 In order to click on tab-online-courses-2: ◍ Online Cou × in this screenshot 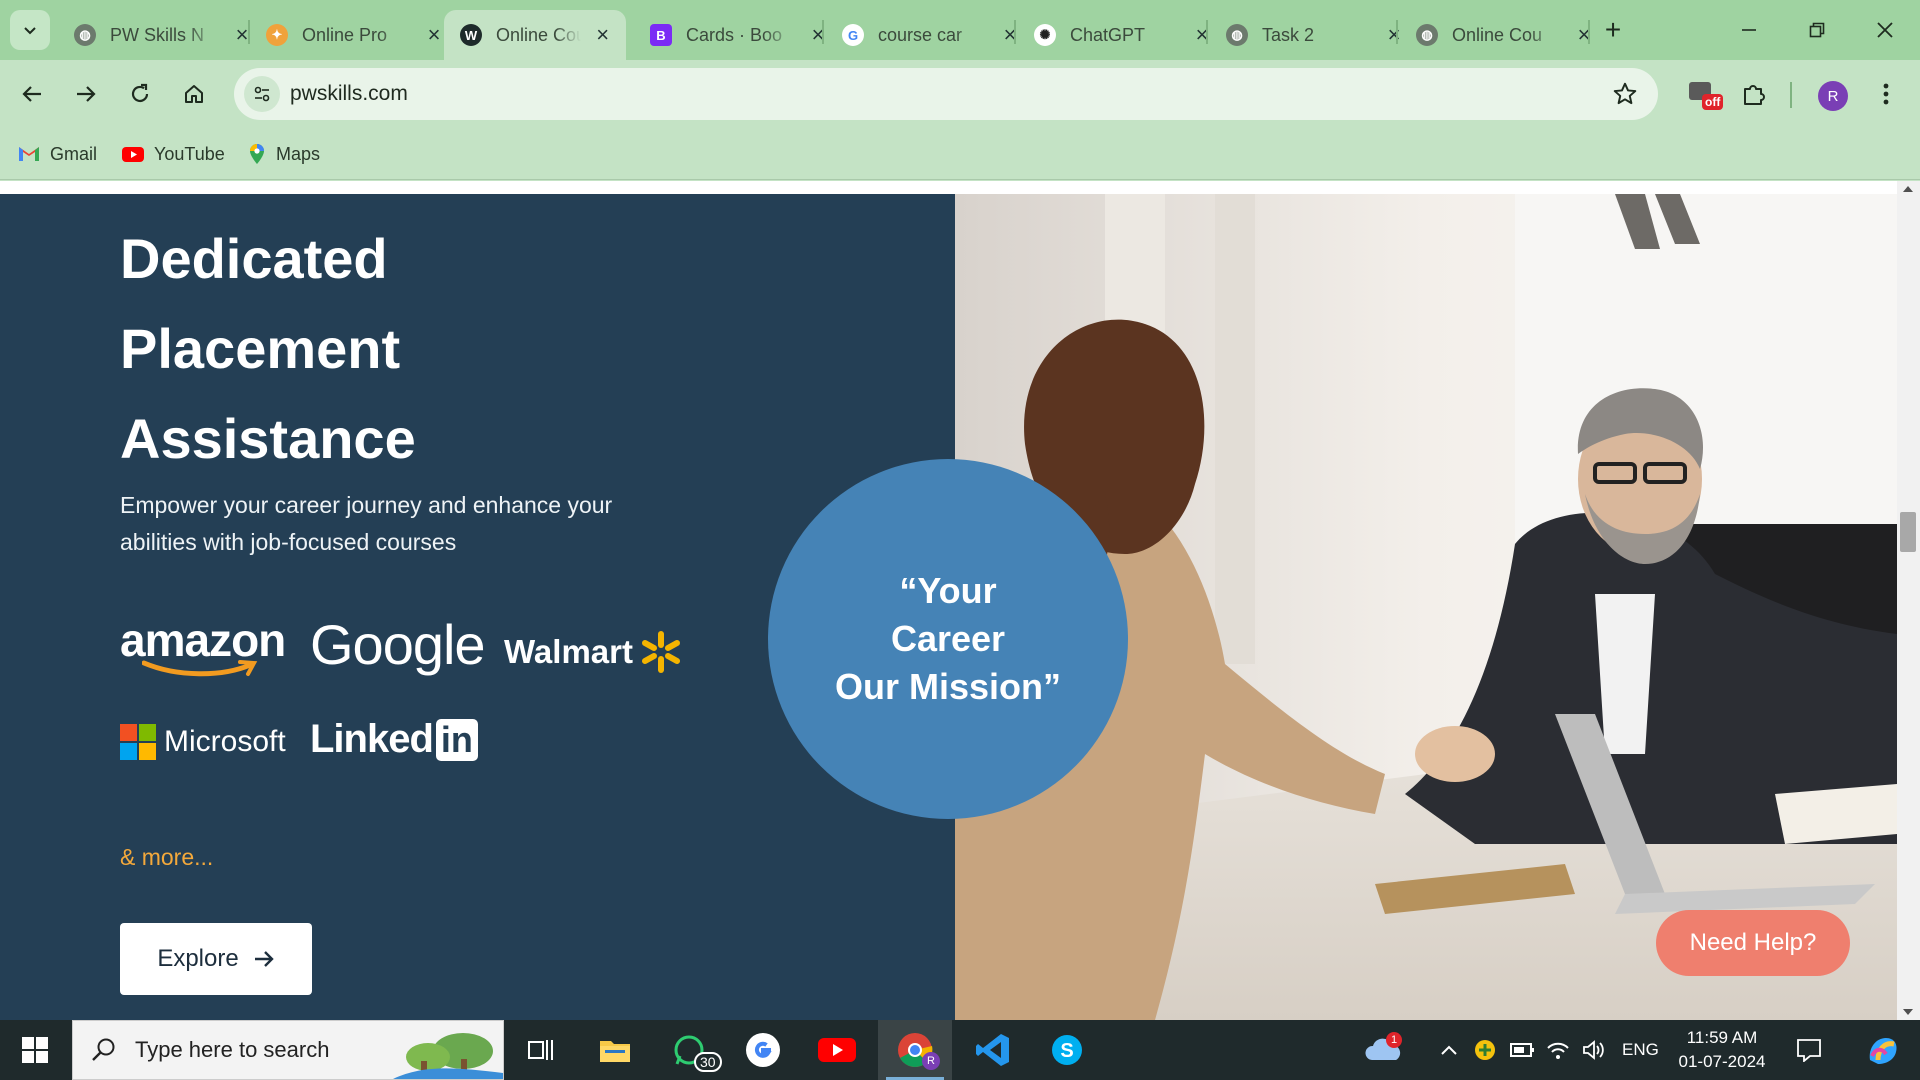, I will do `click(1504, 35)`.